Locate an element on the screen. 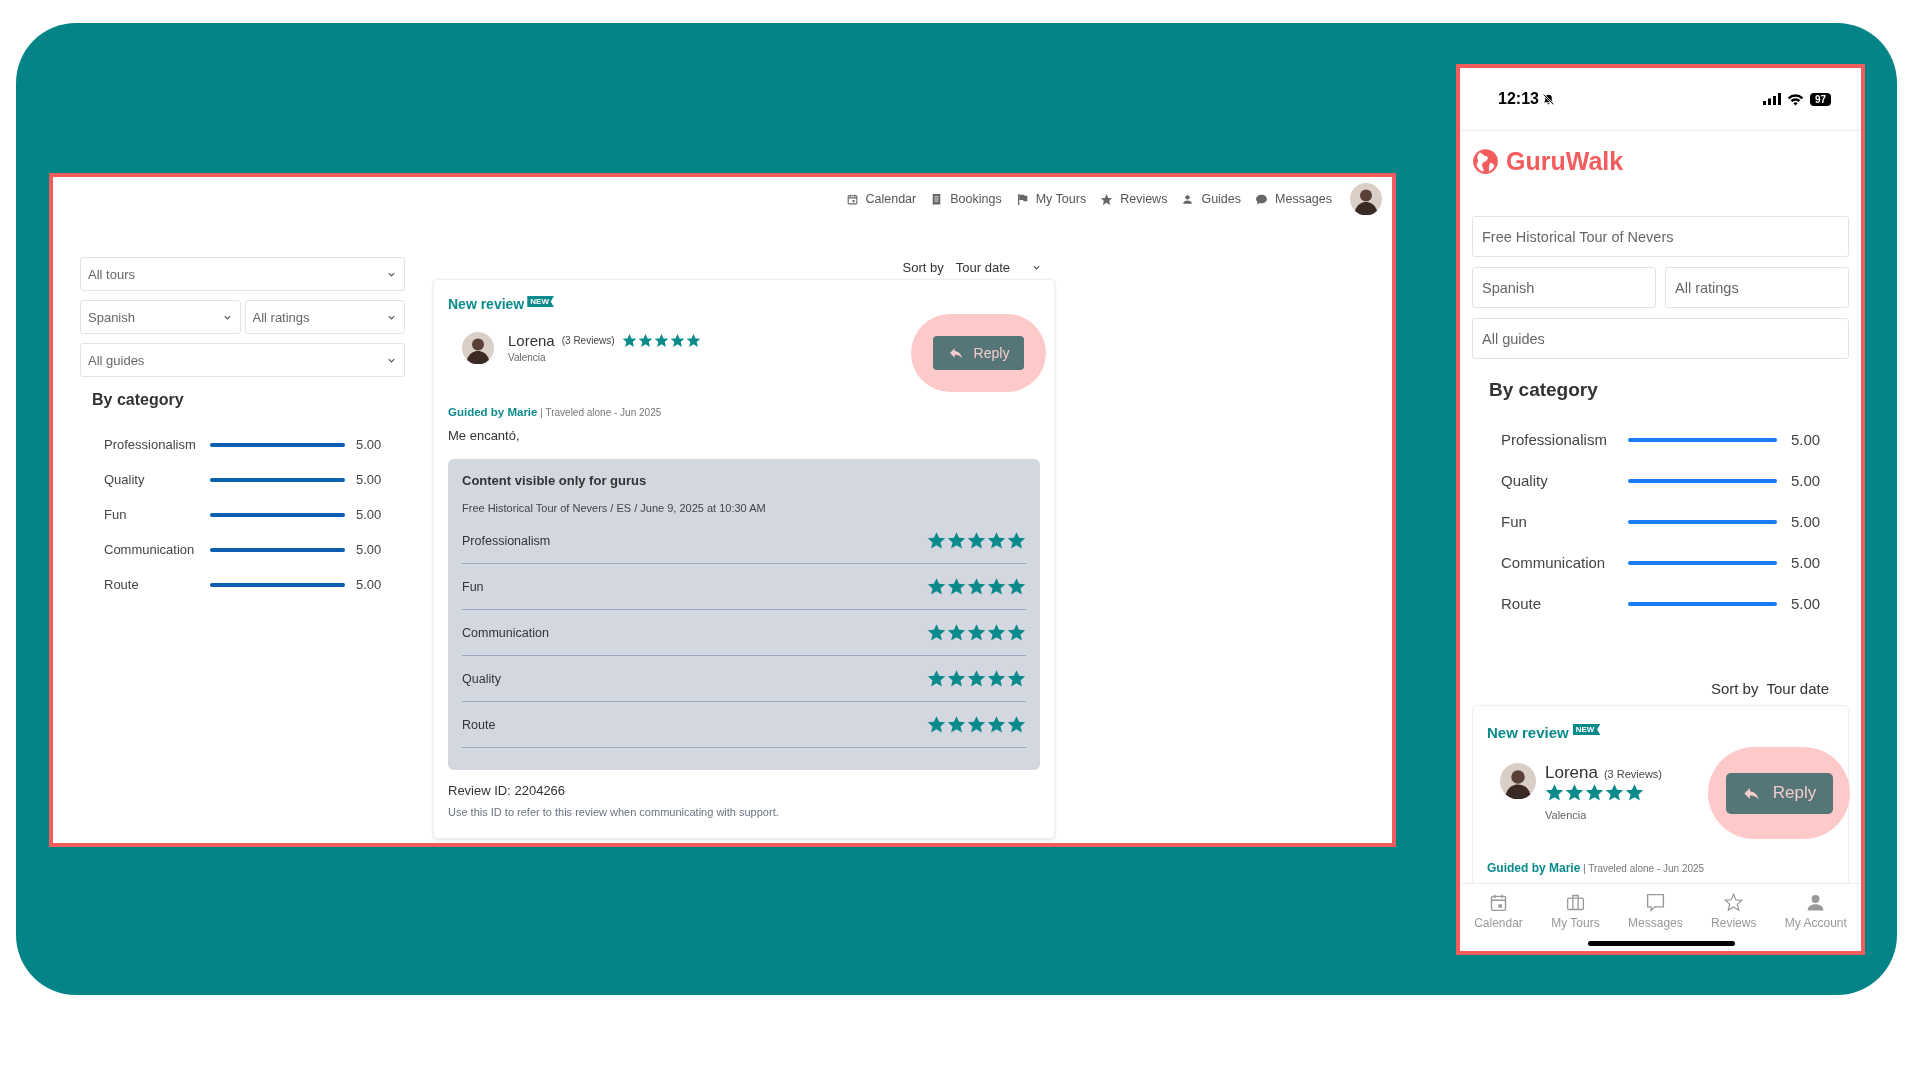 This screenshot has width=1920, height=1080. battery-level: 97 is located at coordinates (1820, 99).